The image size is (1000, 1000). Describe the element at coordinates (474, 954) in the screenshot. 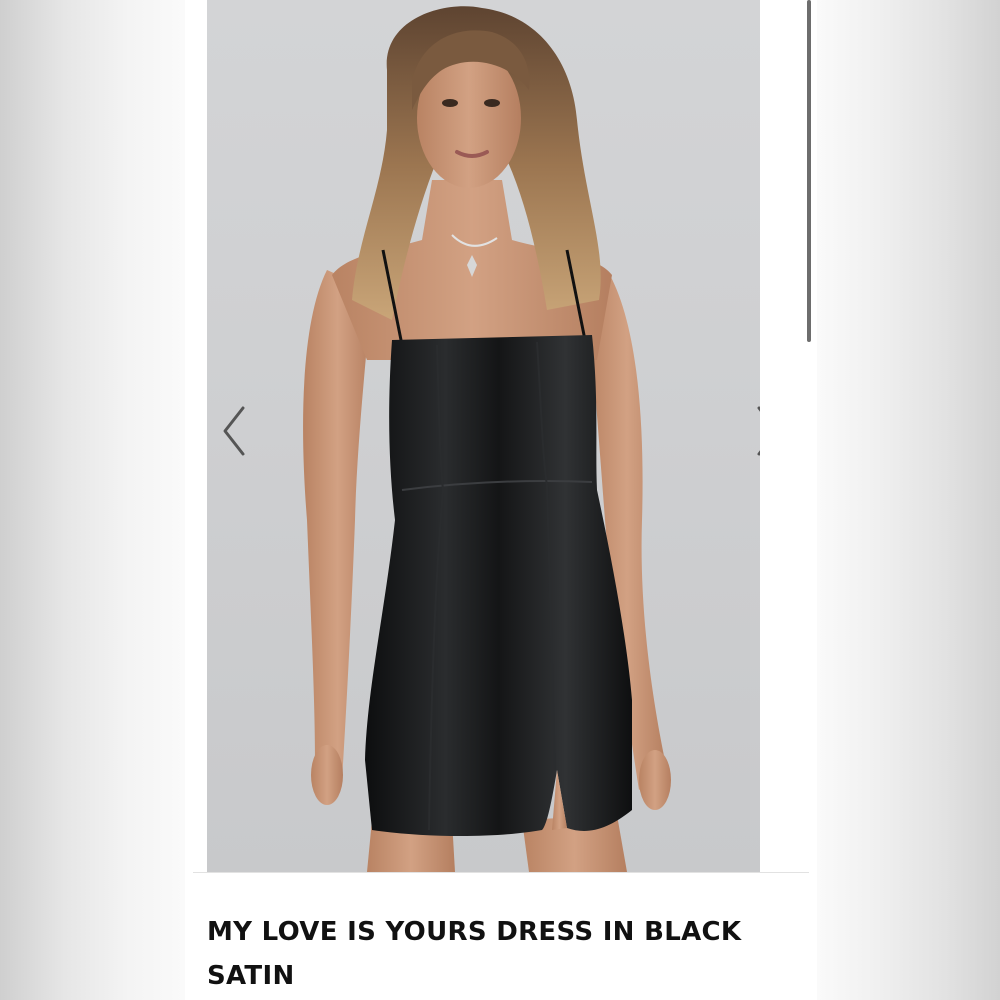

I see `product-title: MY LOVE IS YOURS DRESS IN BLACK SATIN` at that location.